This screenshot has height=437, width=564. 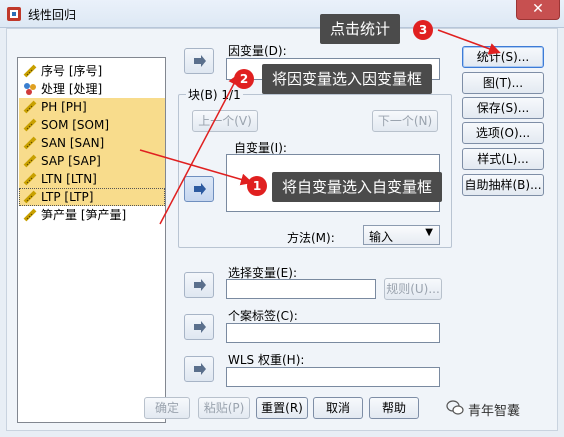 What do you see at coordinates (360, 29) in the screenshot?
I see `stats-tip: 点击统计` at bounding box center [360, 29].